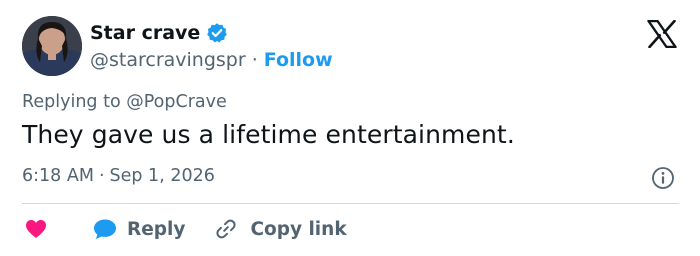 This screenshot has height=256, width=700. What do you see at coordinates (52, 46) in the screenshot?
I see `avatar` at bounding box center [52, 46].